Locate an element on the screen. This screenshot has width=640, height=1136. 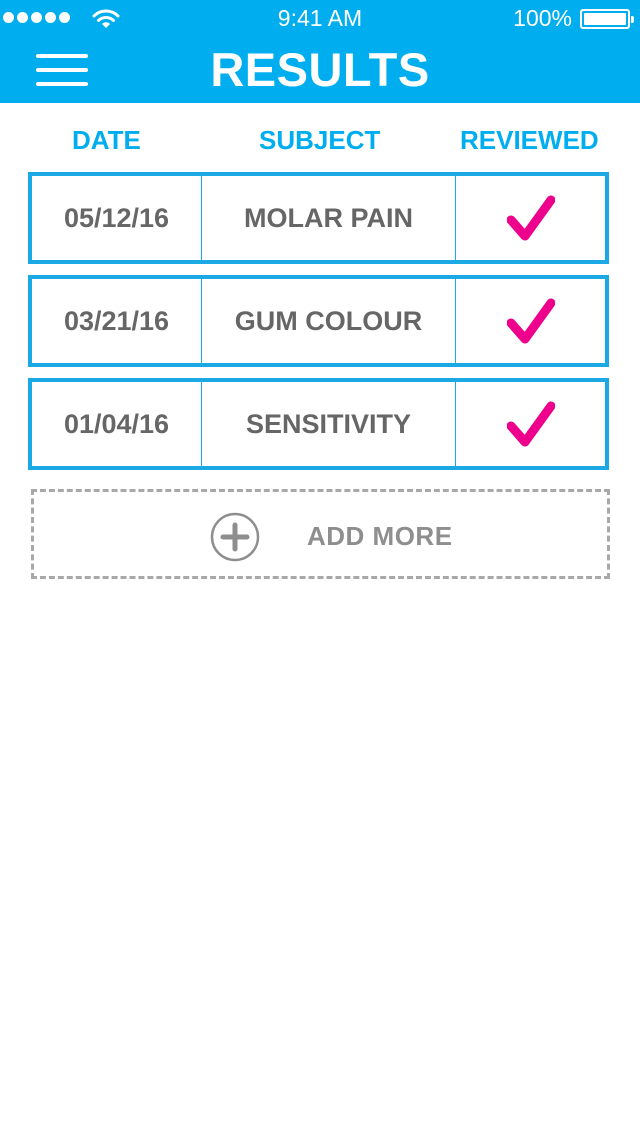
row-subject: SENSITIVITY is located at coordinates (329, 424).